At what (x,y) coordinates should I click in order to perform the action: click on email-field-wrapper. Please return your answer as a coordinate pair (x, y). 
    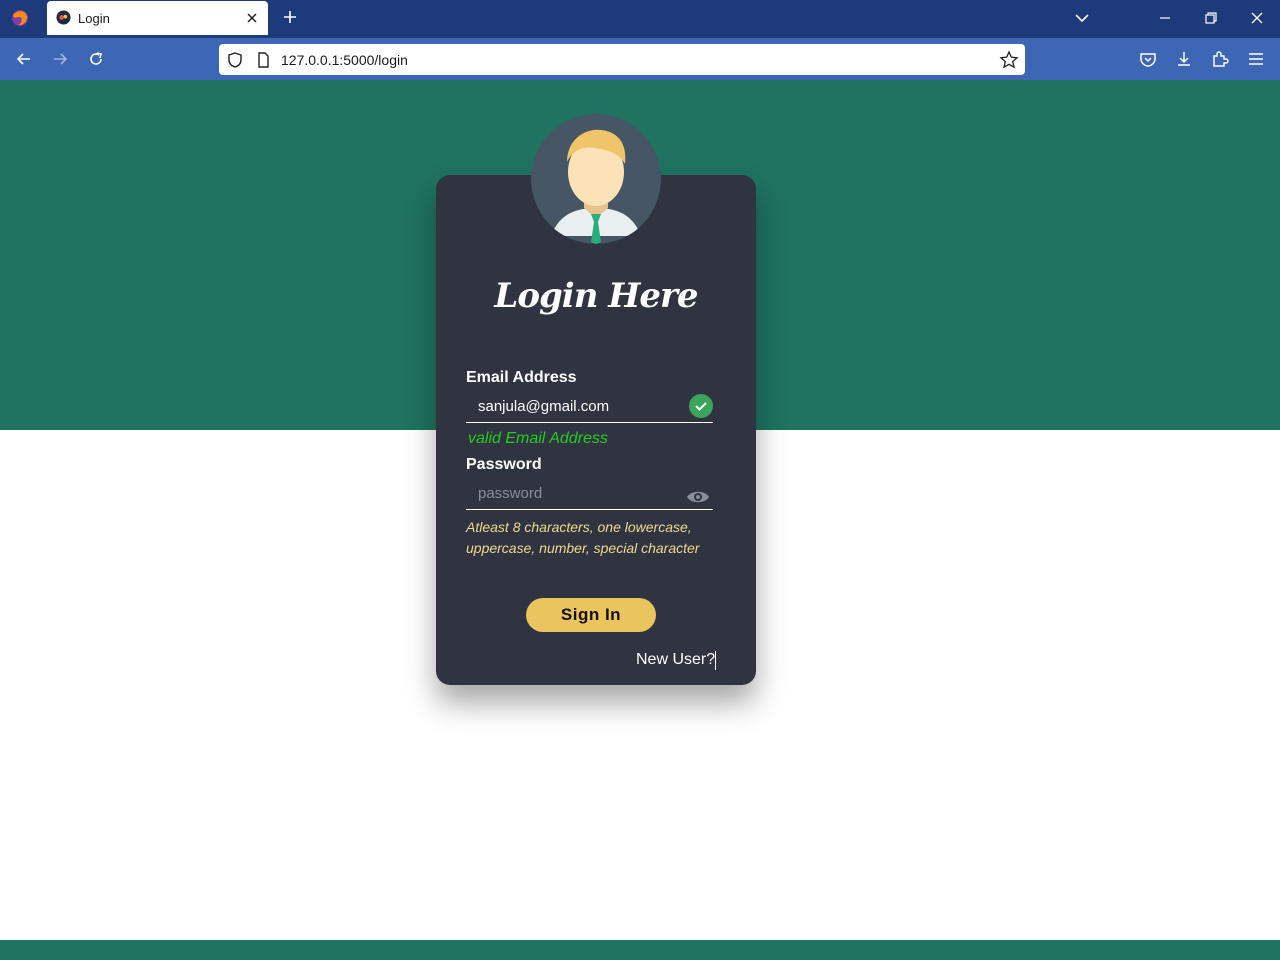
    Looking at the image, I should click on (589, 408).